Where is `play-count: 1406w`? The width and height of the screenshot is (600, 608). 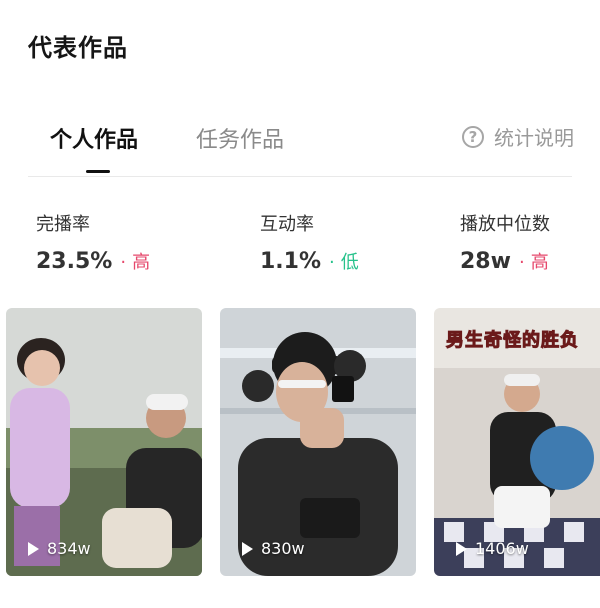 play-count: 1406w is located at coordinates (492, 548).